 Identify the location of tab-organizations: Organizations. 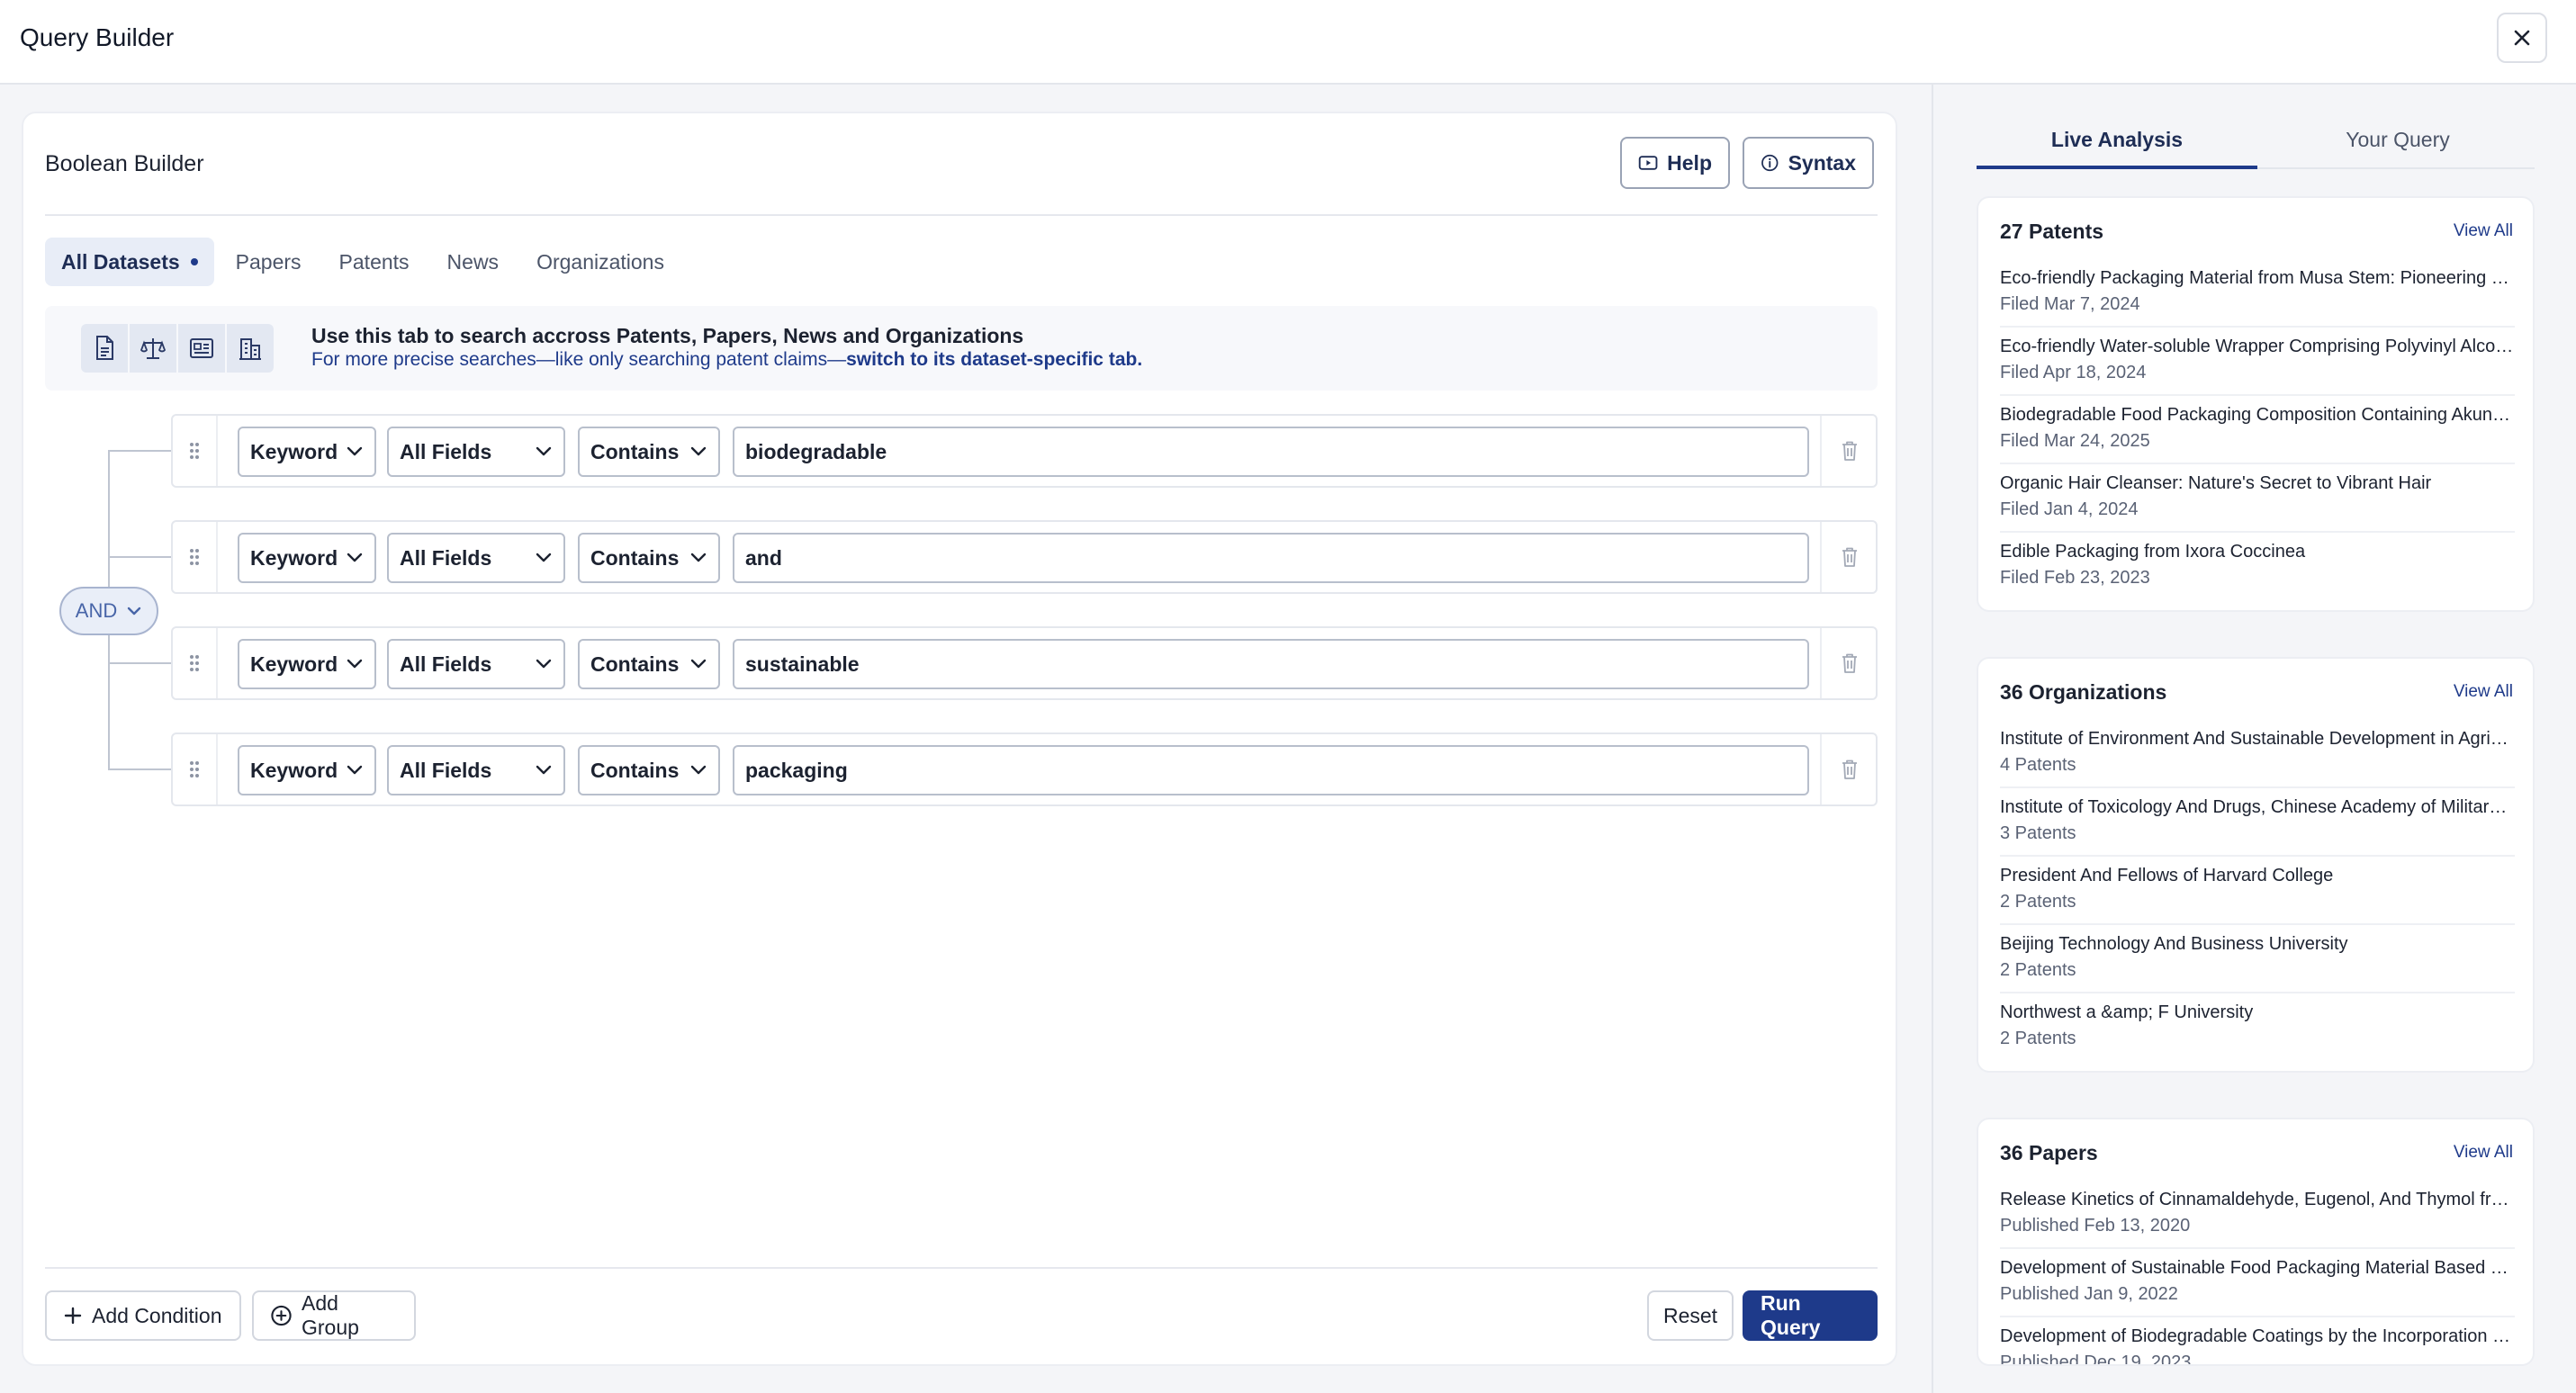
(600, 262).